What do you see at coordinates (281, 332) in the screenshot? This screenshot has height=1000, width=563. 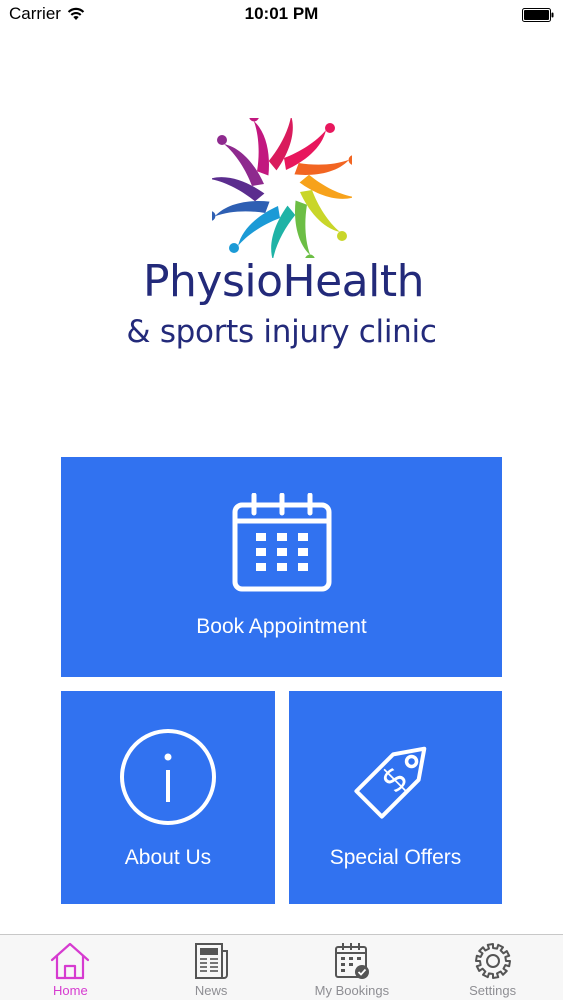 I see `logo-subtitle: & sports injury clinic` at bounding box center [281, 332].